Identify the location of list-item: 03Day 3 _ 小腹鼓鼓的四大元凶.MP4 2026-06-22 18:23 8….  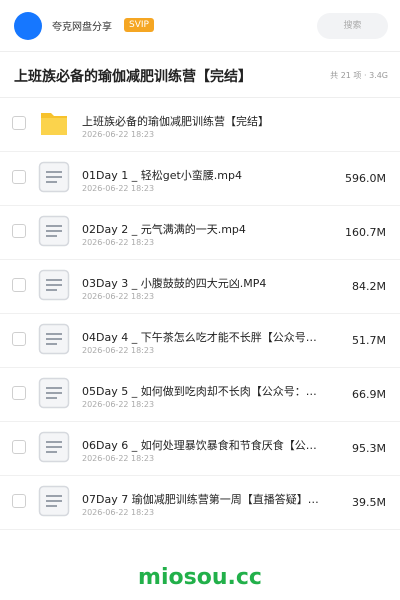
(200, 287).